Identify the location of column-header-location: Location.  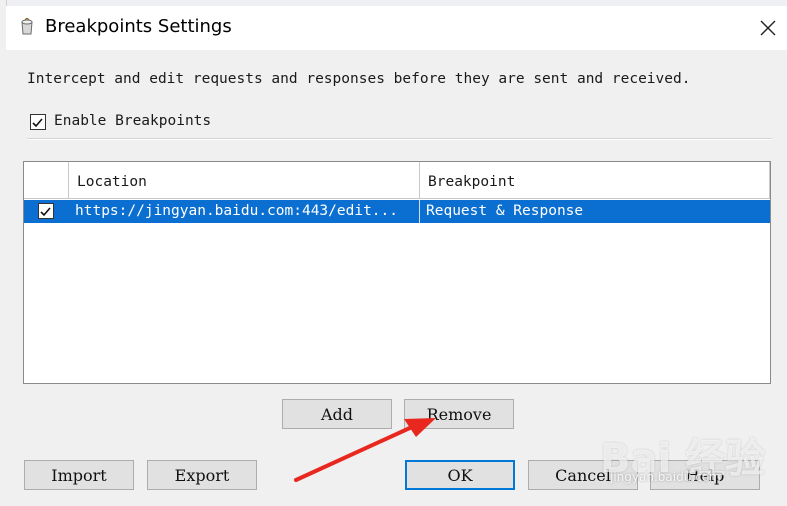
(244, 180).